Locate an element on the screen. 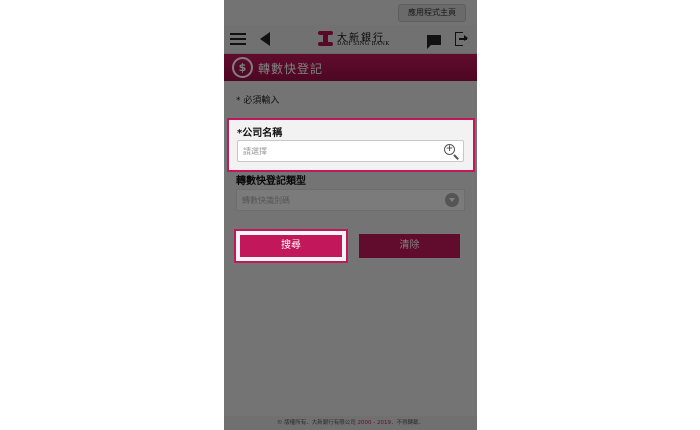 The height and width of the screenshot is (430, 700). magnify-icon: + is located at coordinates (451, 152).